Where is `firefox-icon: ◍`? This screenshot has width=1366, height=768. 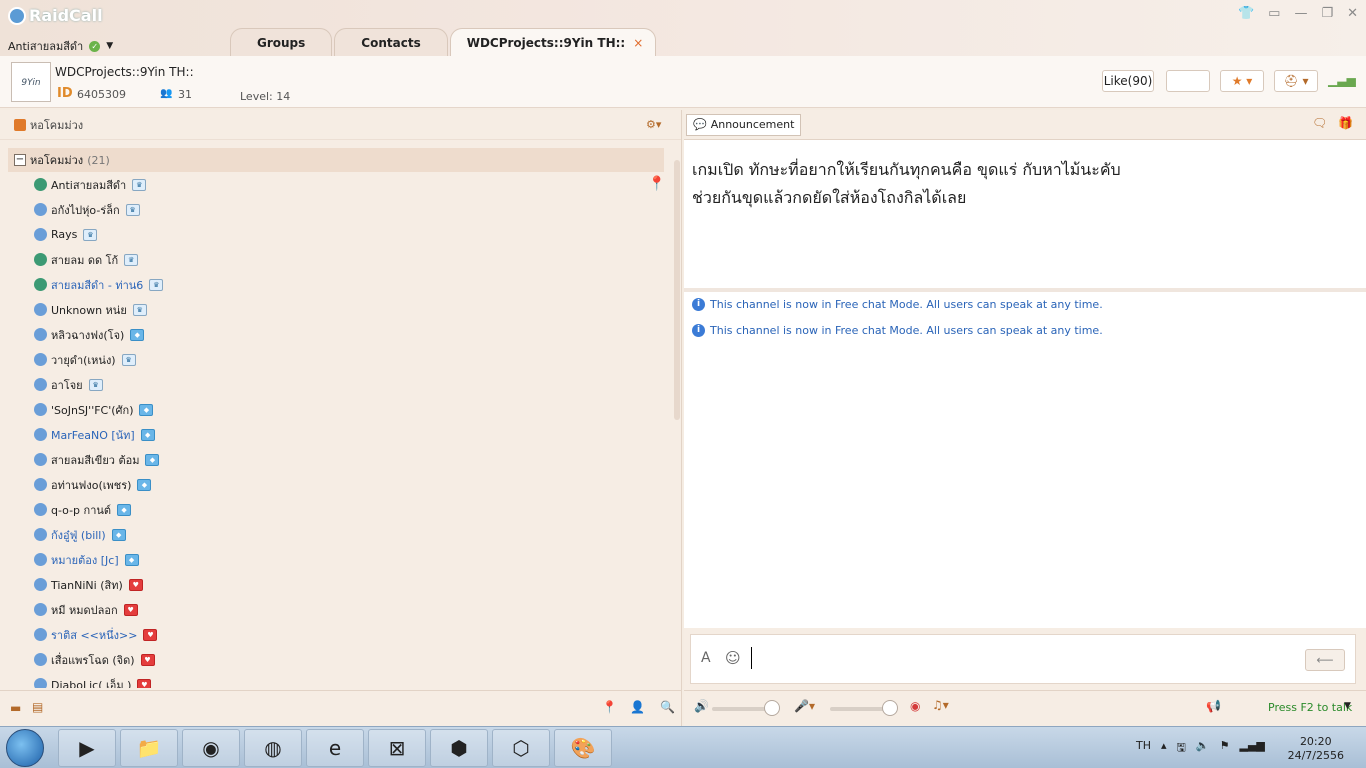 firefox-icon: ◍ is located at coordinates (273, 748).